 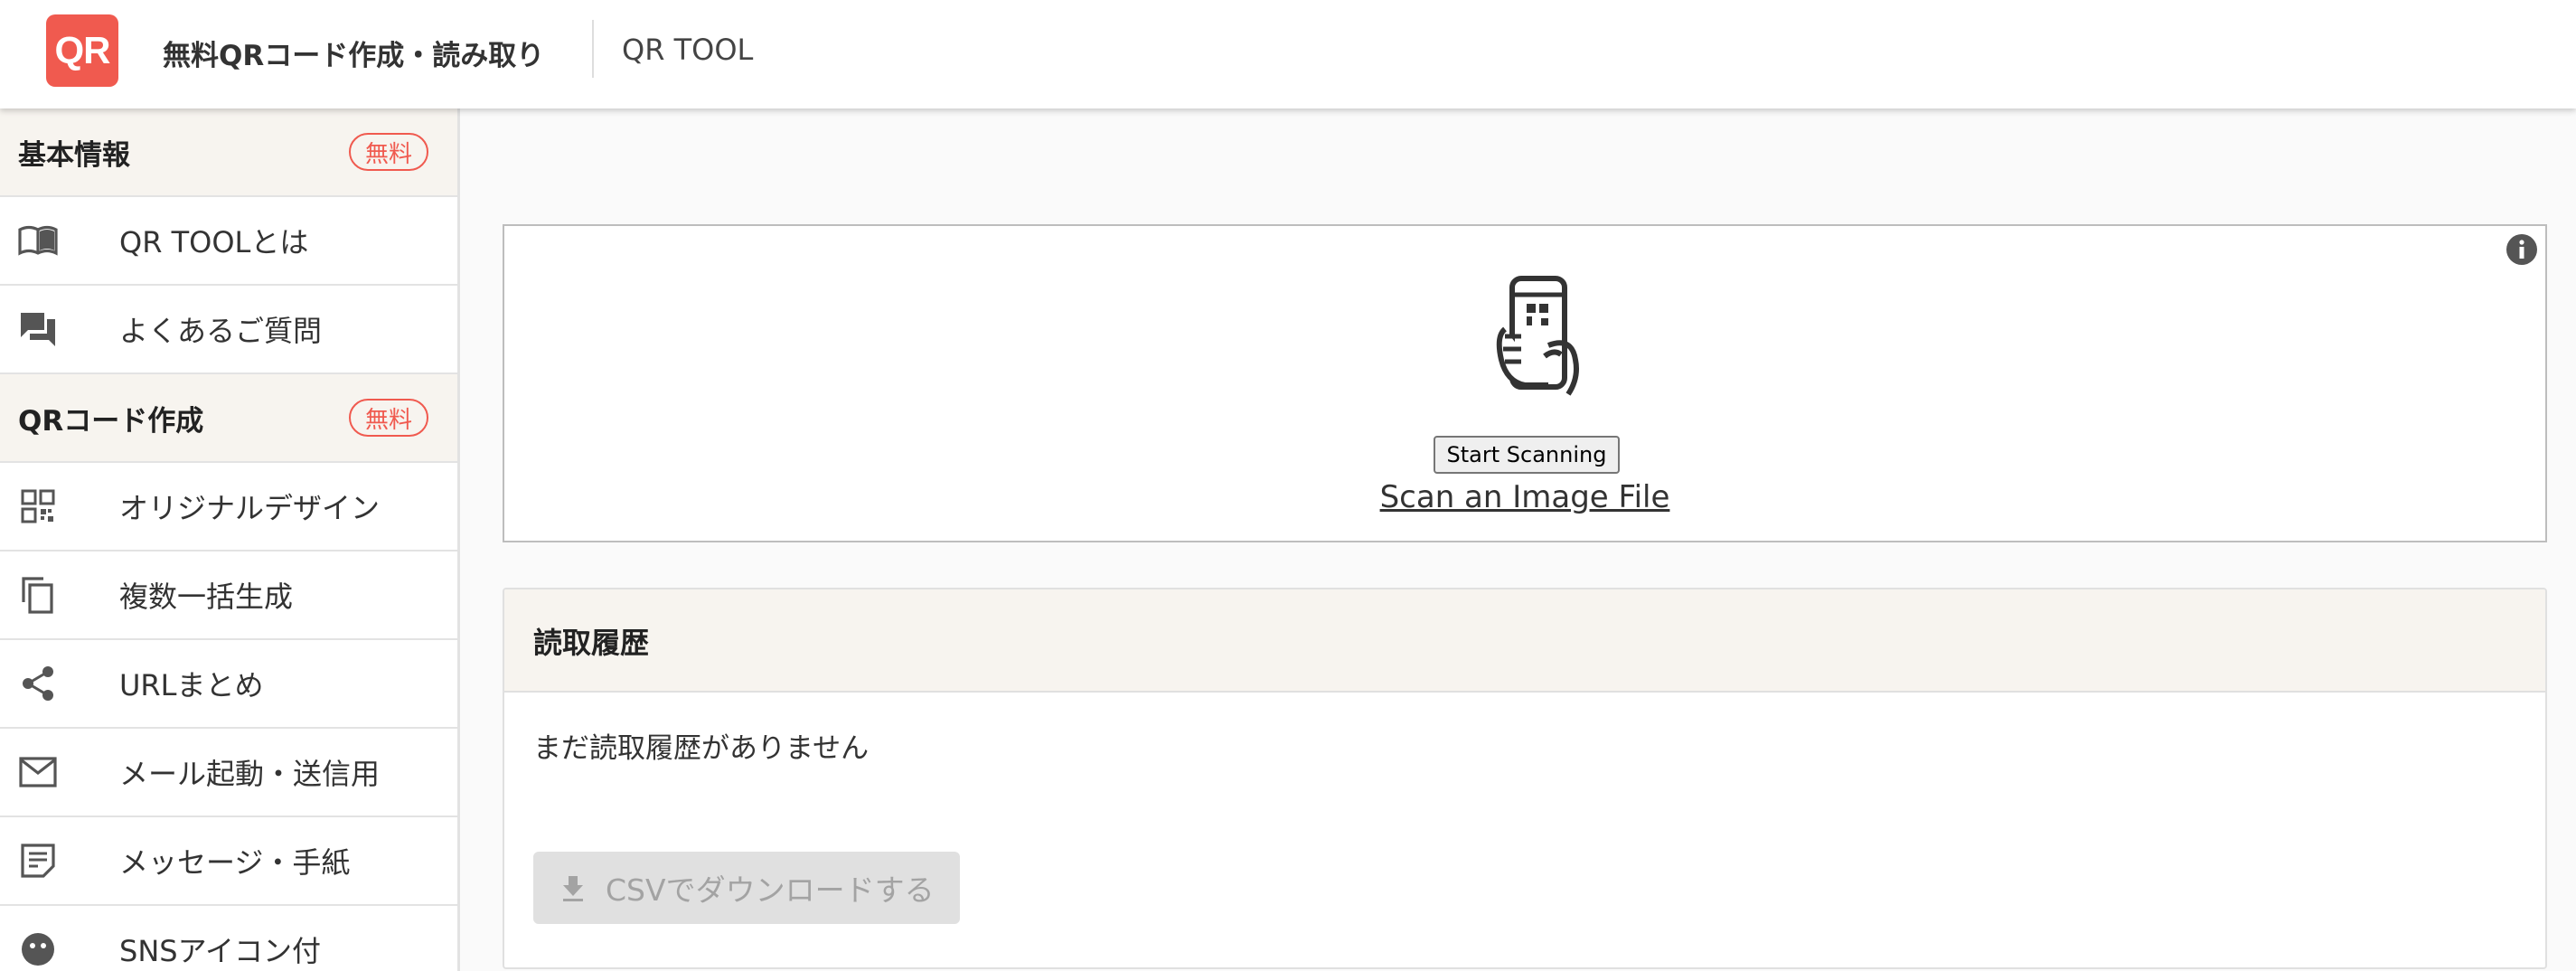 What do you see at coordinates (771, 890) in the screenshot?
I see `csv-download-label: CSVでダウンロードする` at bounding box center [771, 890].